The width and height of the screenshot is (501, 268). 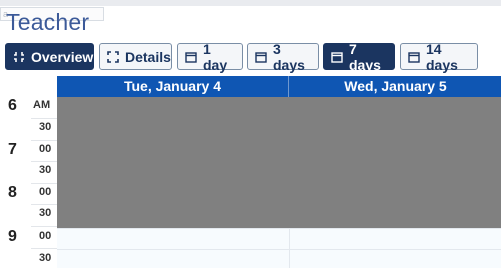 What do you see at coordinates (395, 86) in the screenshot?
I see `day-header-wed: Wed, January 5` at bounding box center [395, 86].